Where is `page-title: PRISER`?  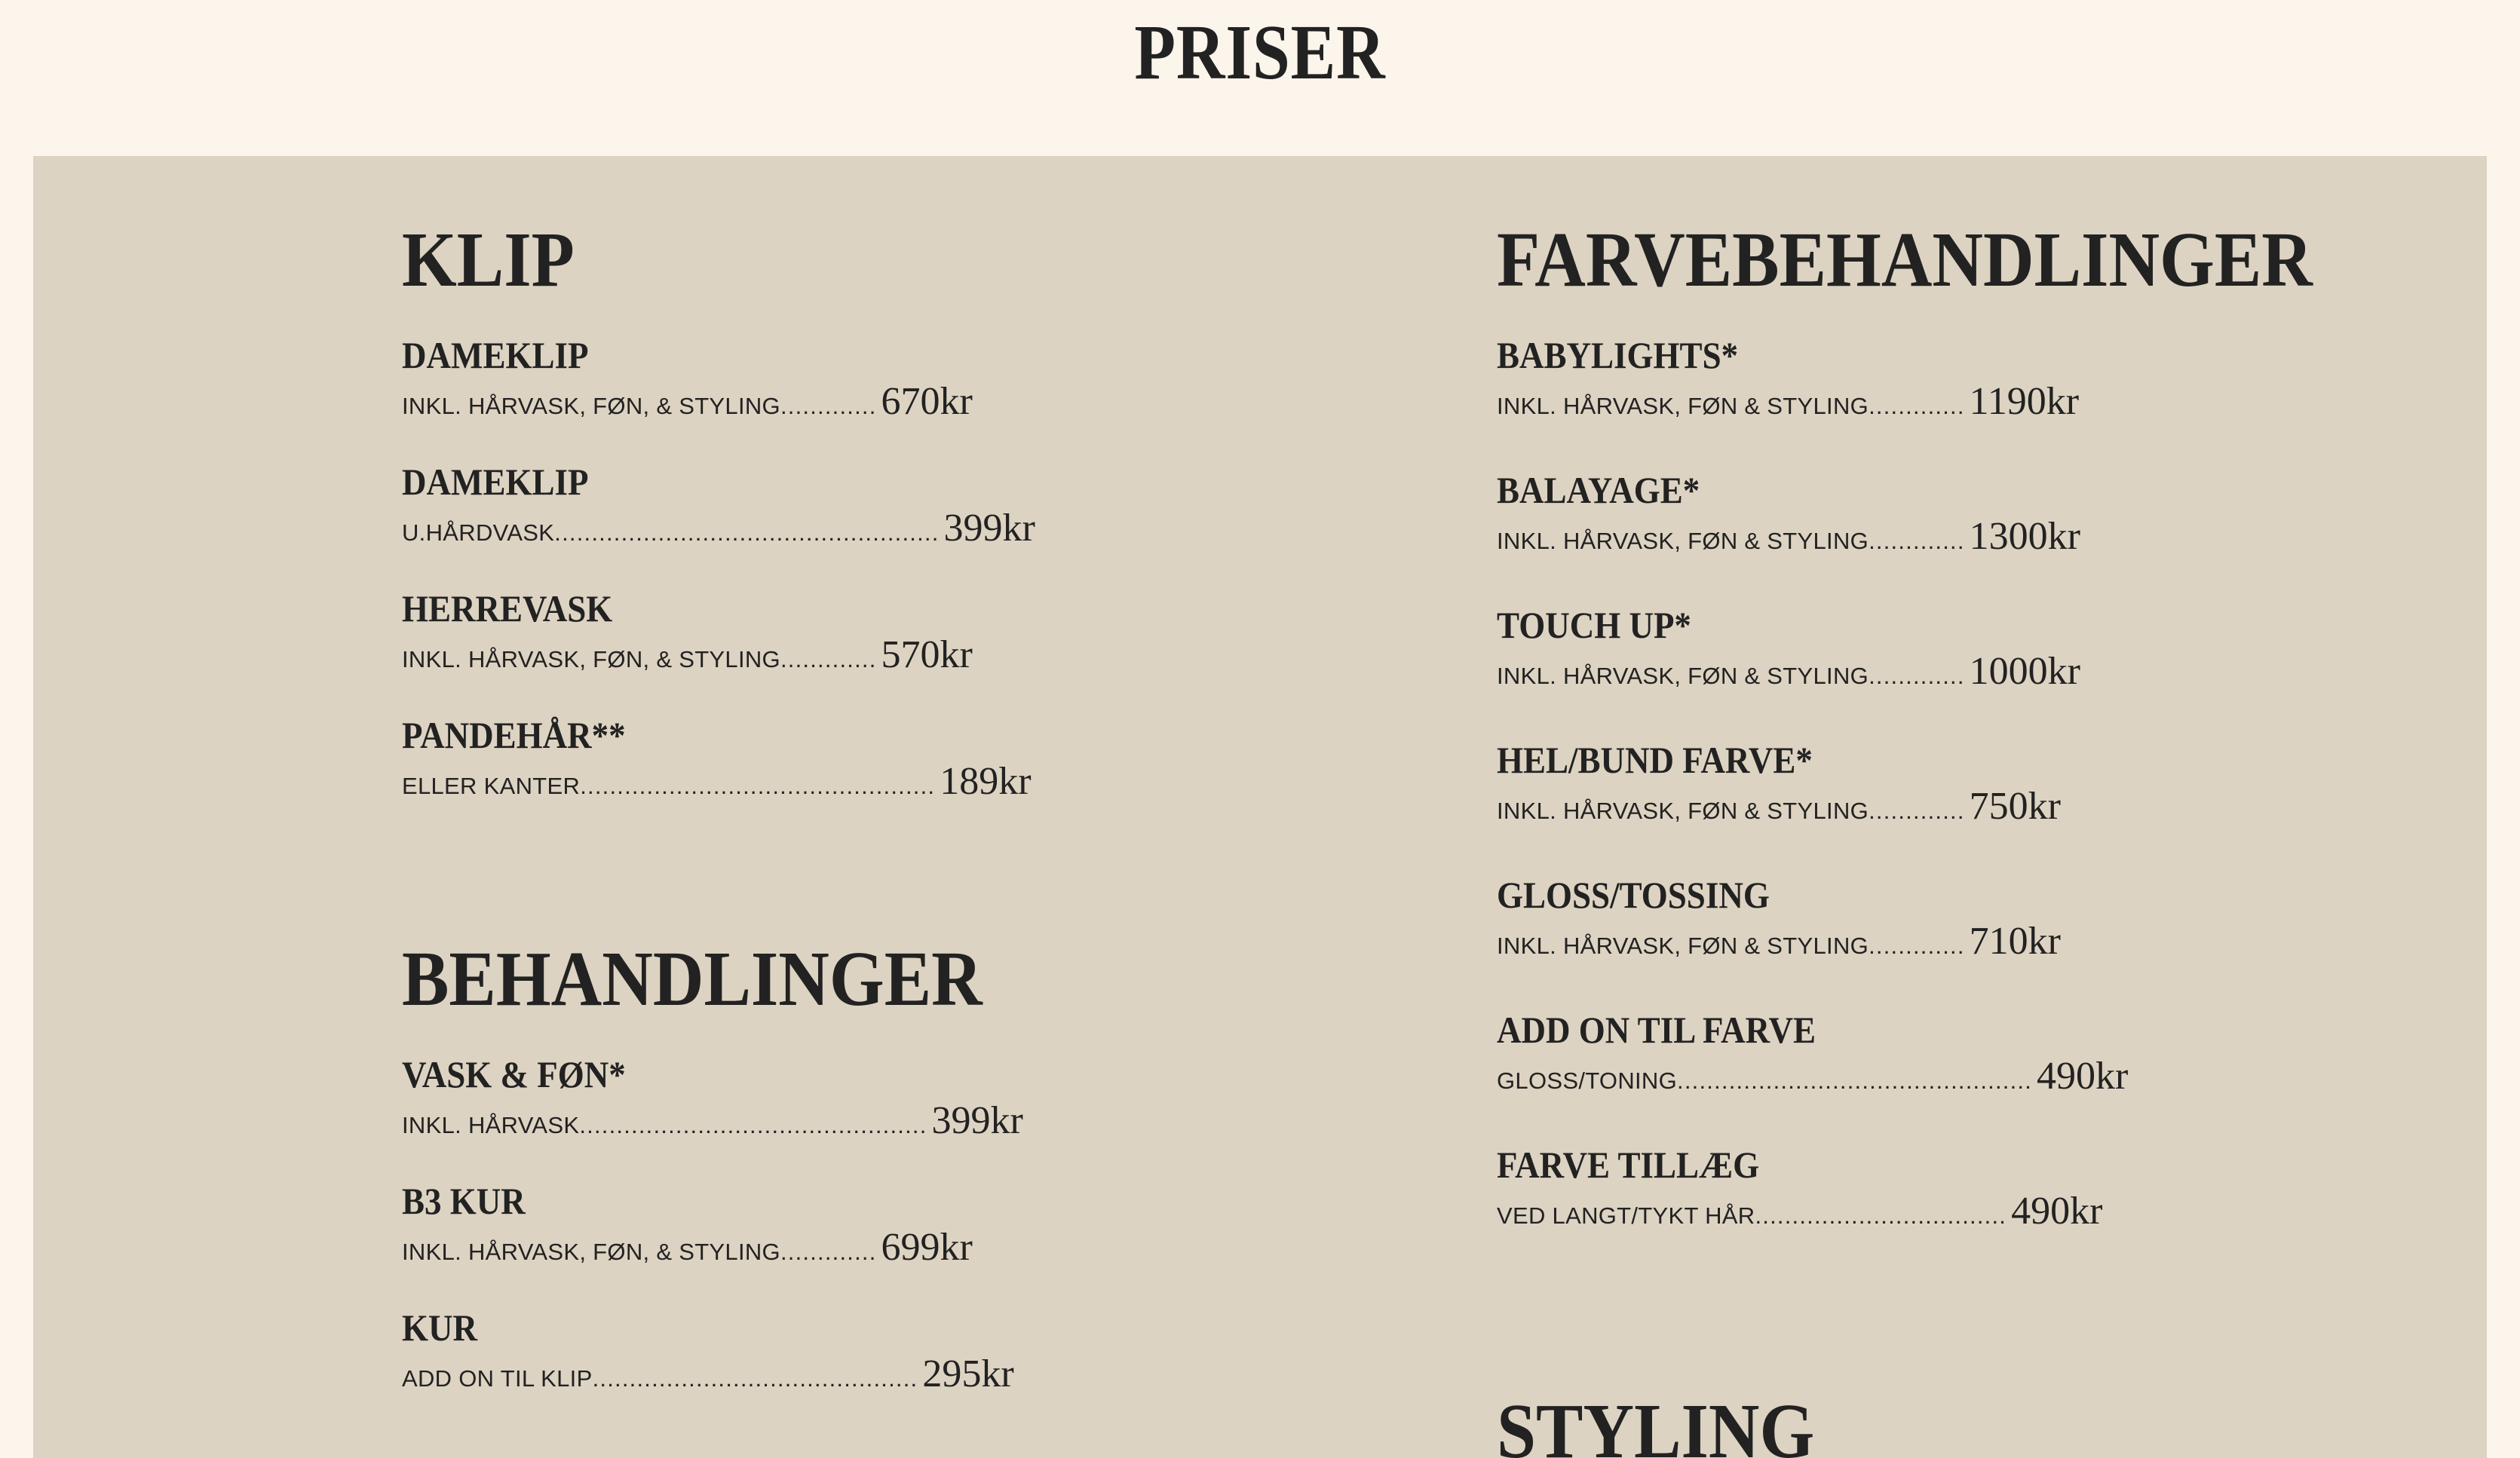 page-title: PRISER is located at coordinates (1260, 52).